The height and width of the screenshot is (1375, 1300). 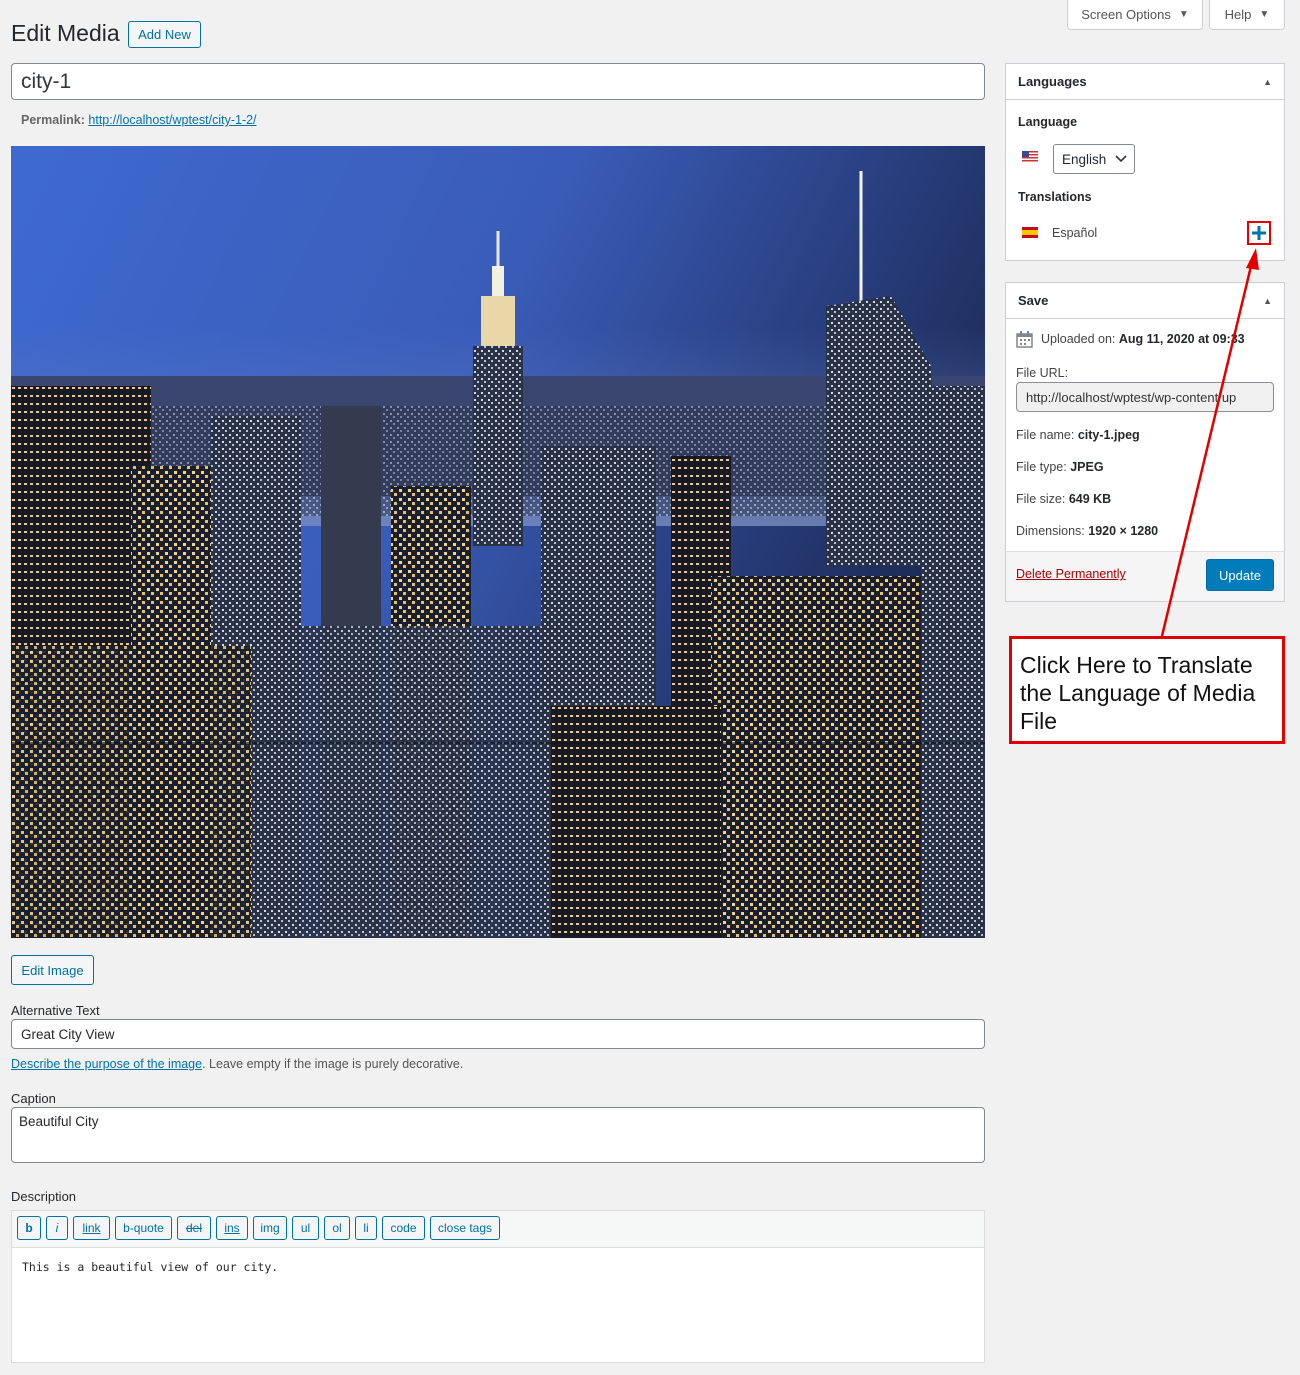 What do you see at coordinates (1030, 232) in the screenshot?
I see `es-flag-icon` at bounding box center [1030, 232].